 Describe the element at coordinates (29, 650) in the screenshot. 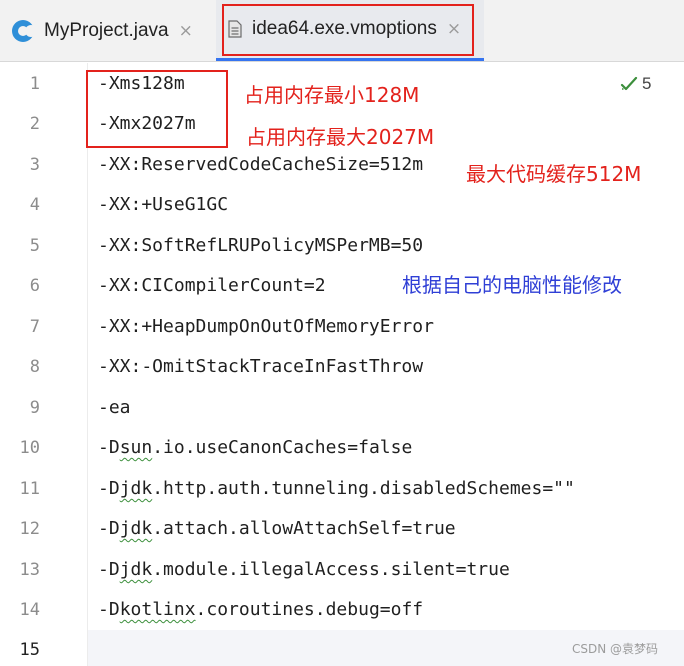

I see `line-number: 15` at that location.